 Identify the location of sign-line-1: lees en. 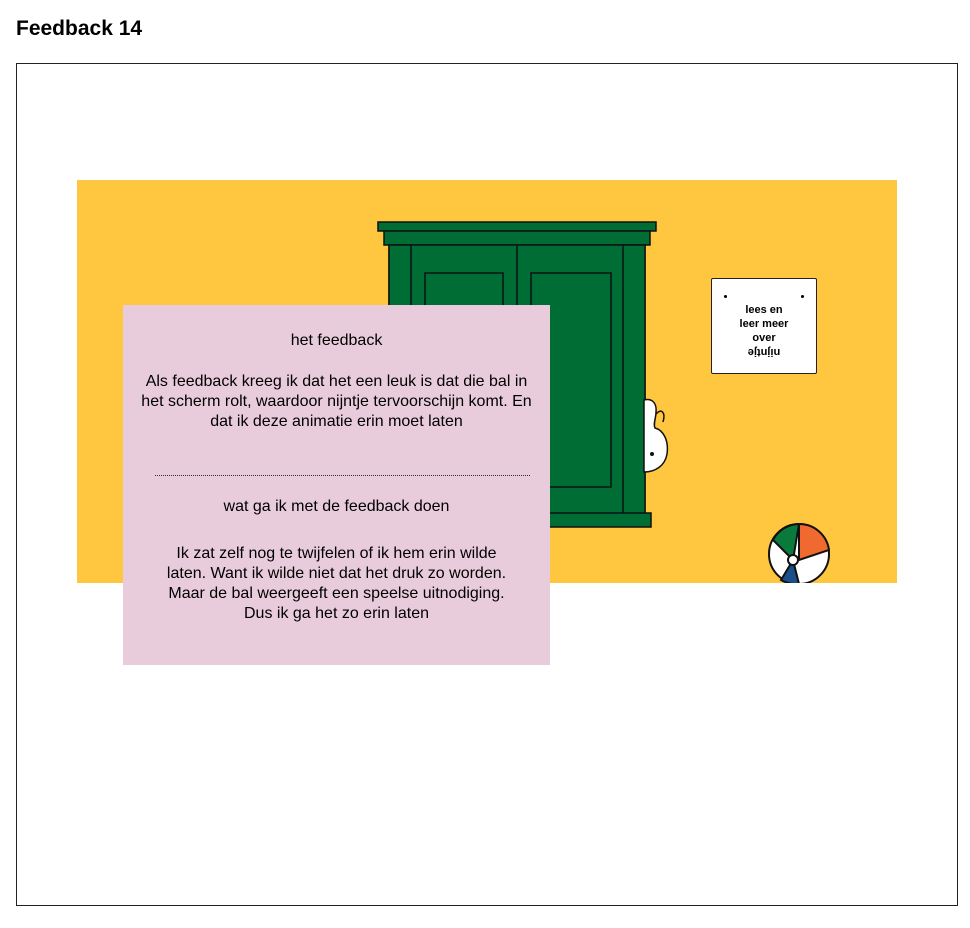
(764, 310).